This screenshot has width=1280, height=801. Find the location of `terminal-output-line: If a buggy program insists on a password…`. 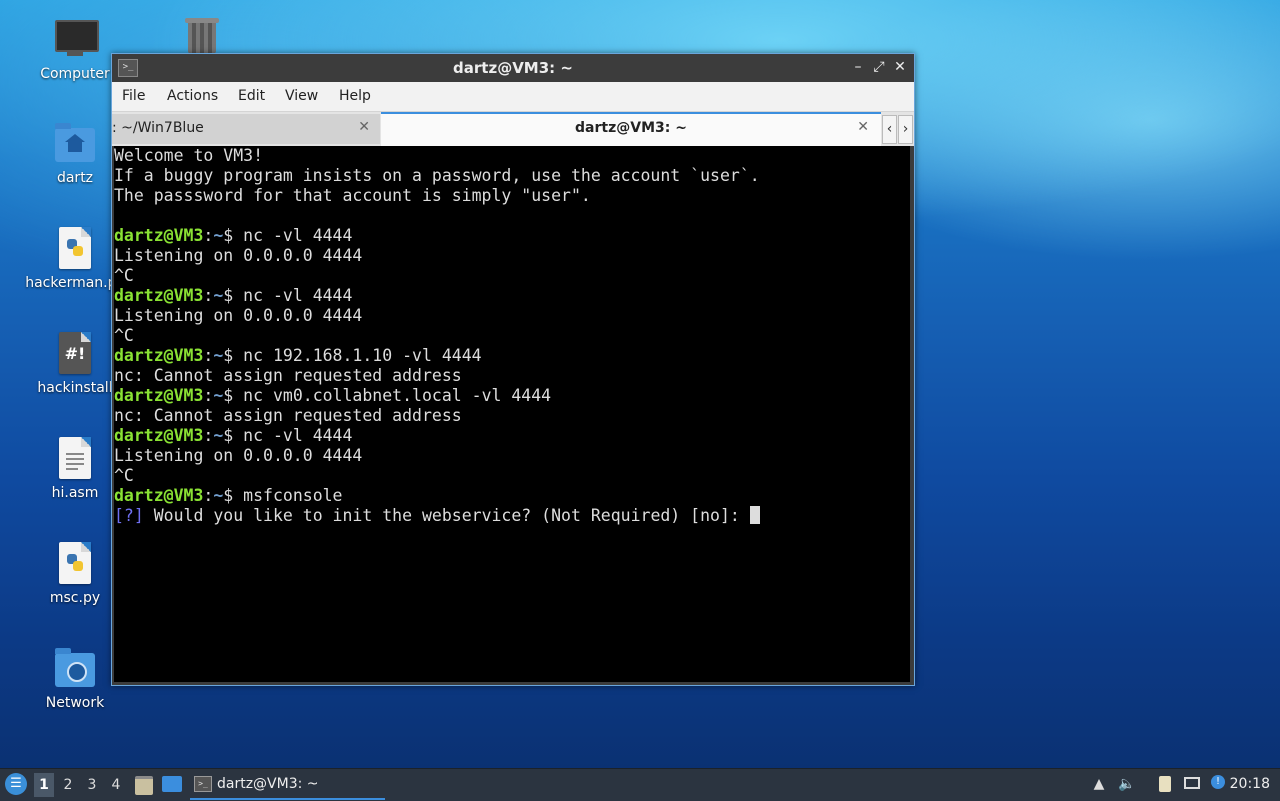

terminal-output-line: If a buggy program insists on a password… is located at coordinates (437, 175).